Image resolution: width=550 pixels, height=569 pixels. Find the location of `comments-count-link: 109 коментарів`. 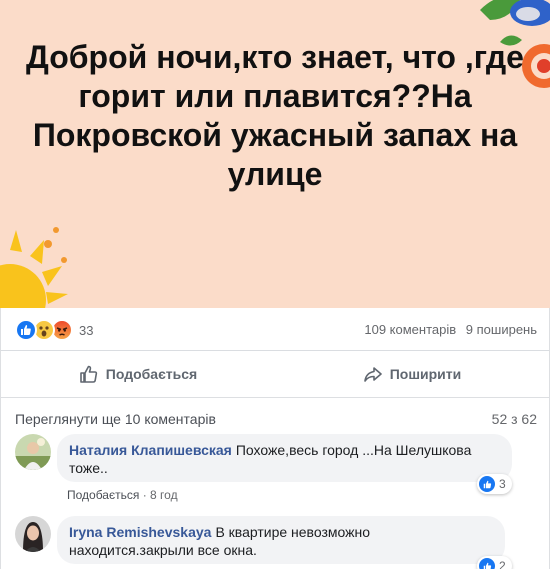

comments-count-link: 109 коментарів is located at coordinates (410, 329).